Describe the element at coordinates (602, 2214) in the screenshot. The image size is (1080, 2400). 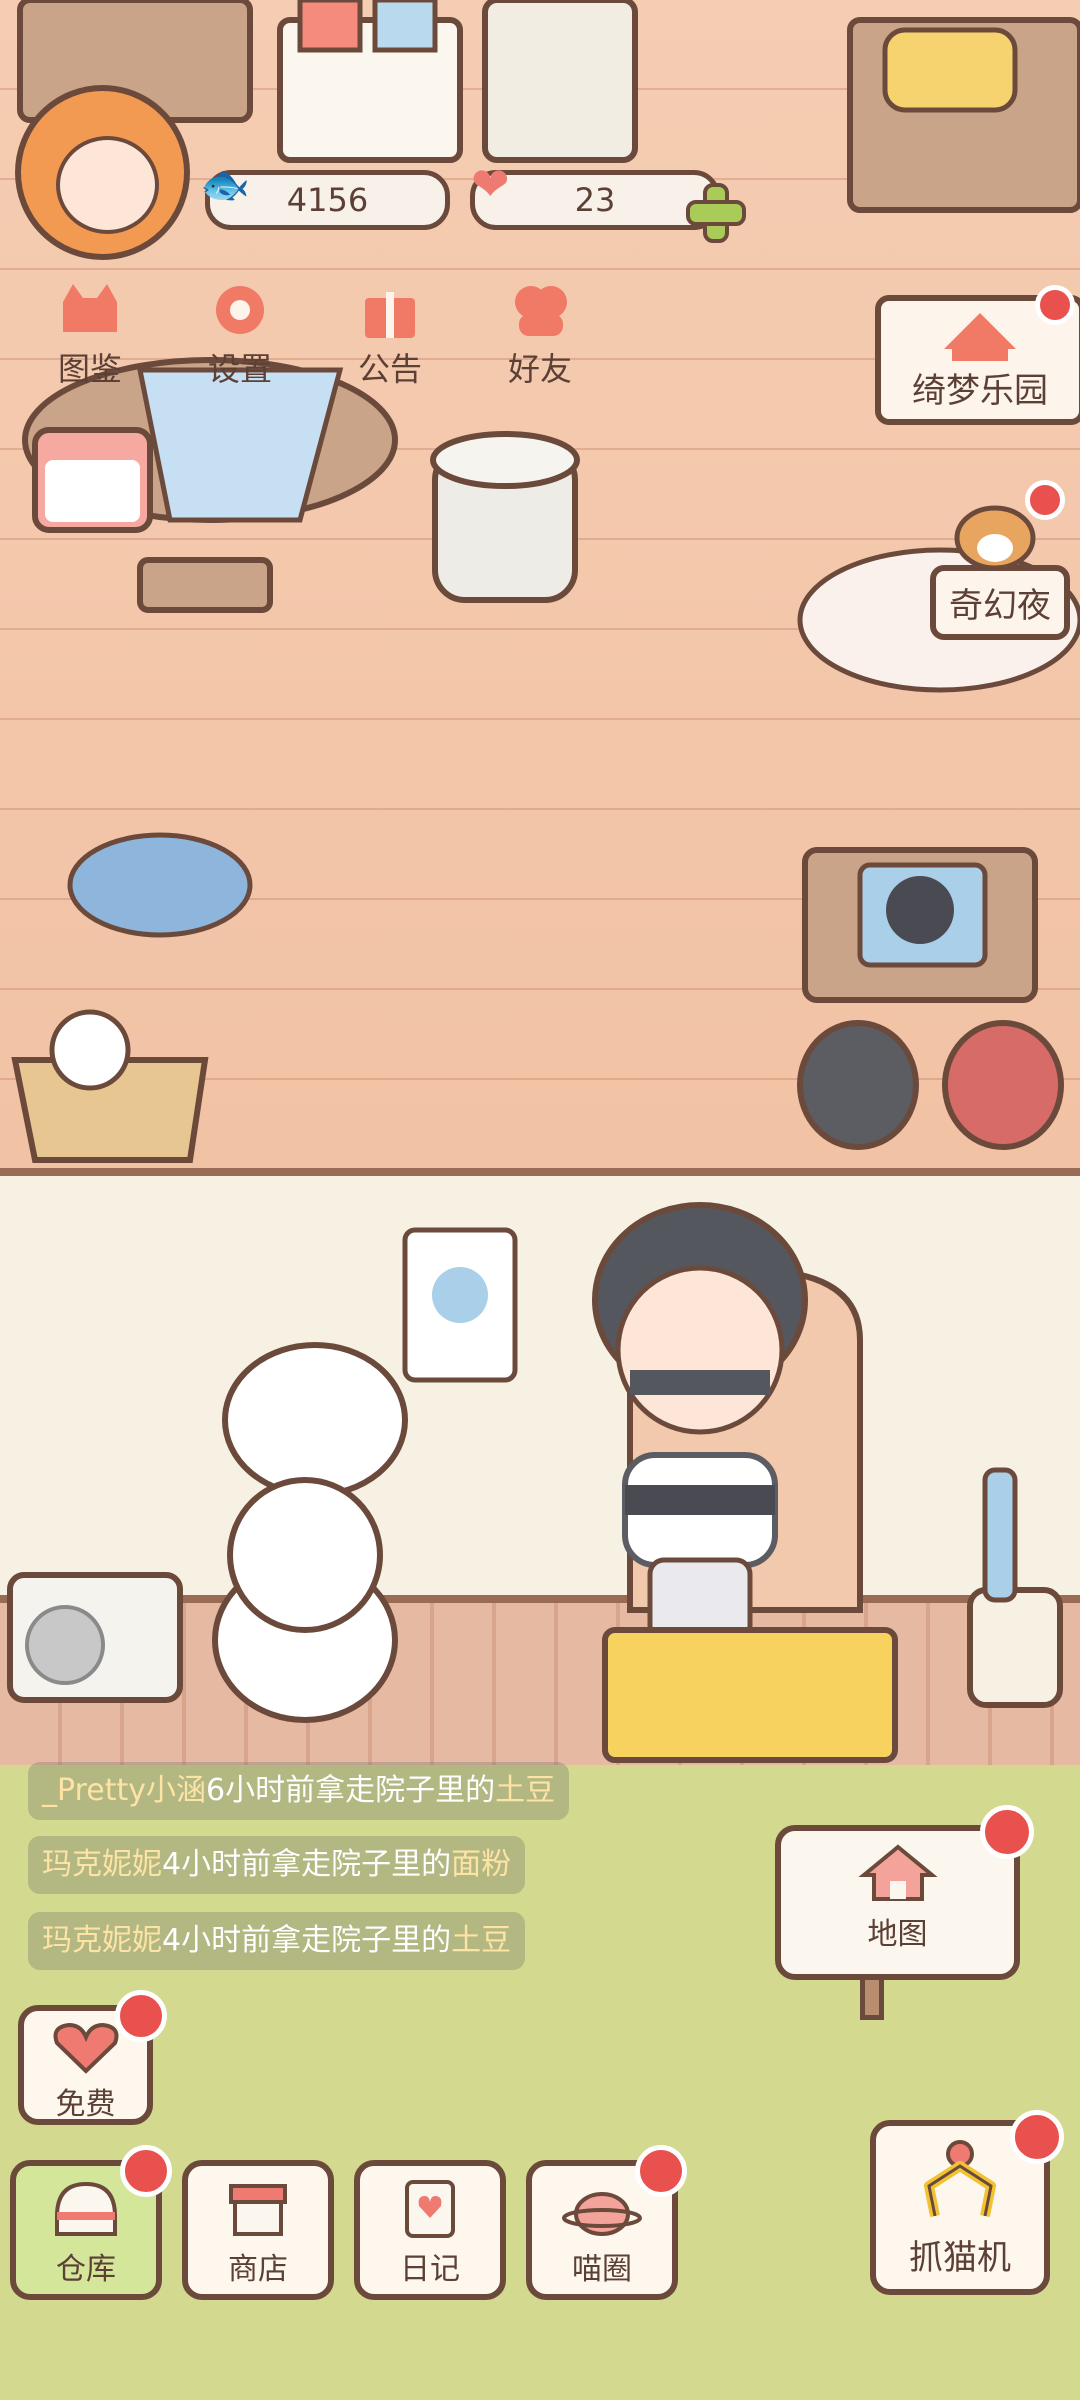
I see `planet-cat-icon` at that location.